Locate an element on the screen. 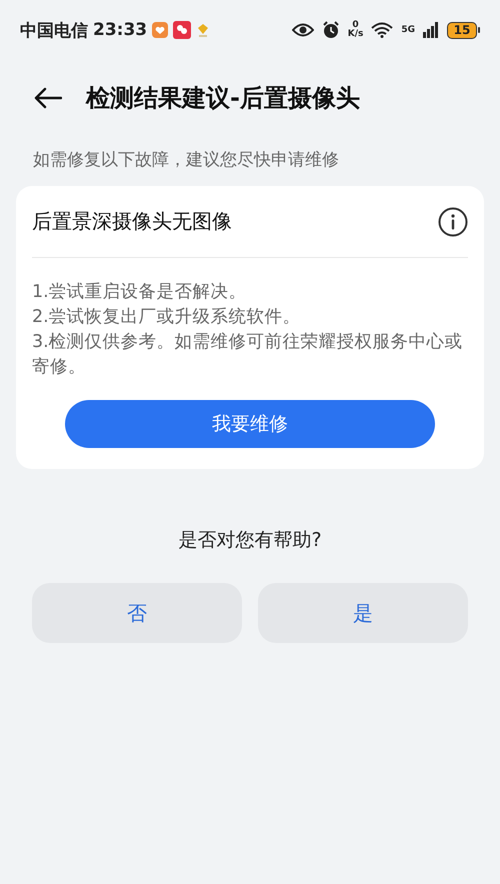 The image size is (500, 884). info-icon is located at coordinates (453, 221).